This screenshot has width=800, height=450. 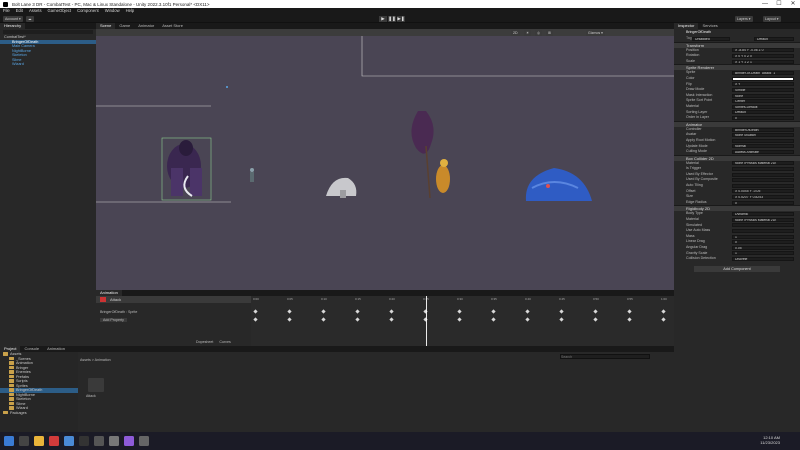 I want to click on account-button: Account ▾, so click(x=13, y=19).